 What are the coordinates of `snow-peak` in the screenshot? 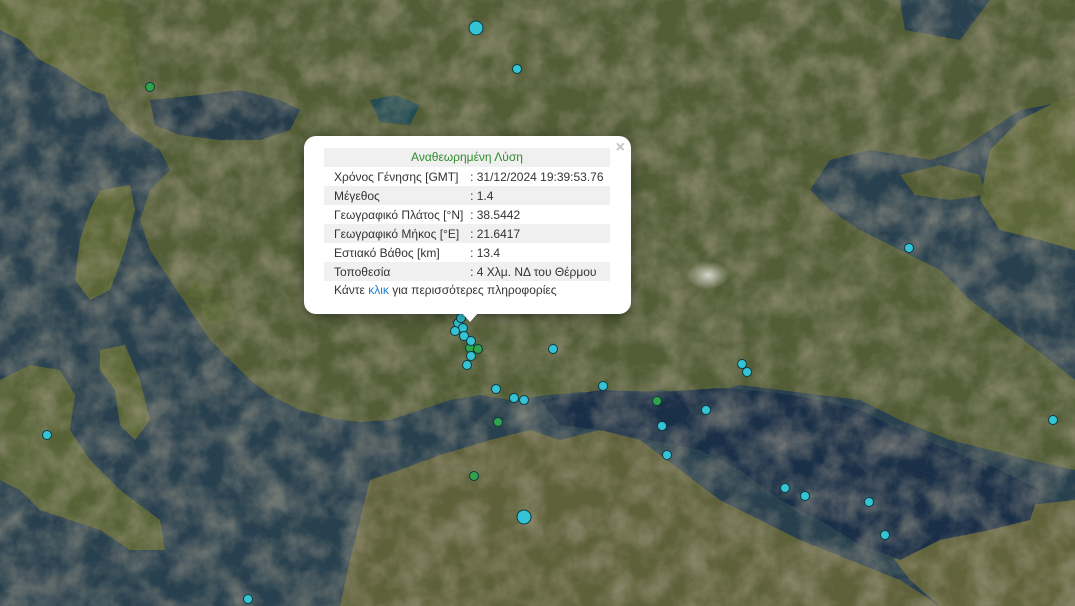 It's located at (708, 275).